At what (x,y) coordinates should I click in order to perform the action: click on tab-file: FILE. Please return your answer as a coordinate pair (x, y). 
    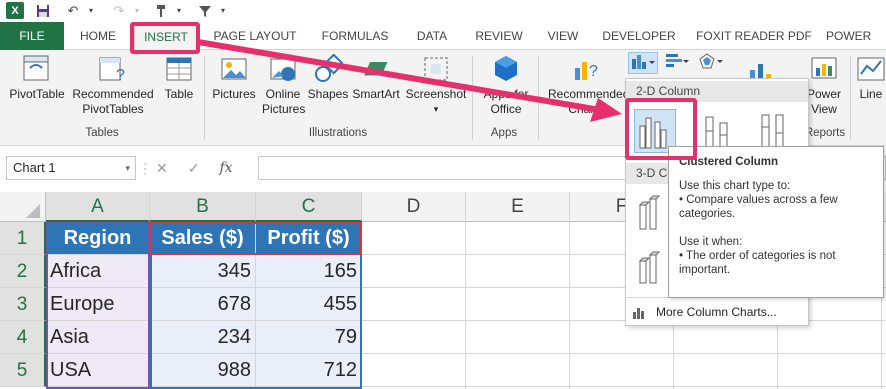
    Looking at the image, I should click on (32, 36).